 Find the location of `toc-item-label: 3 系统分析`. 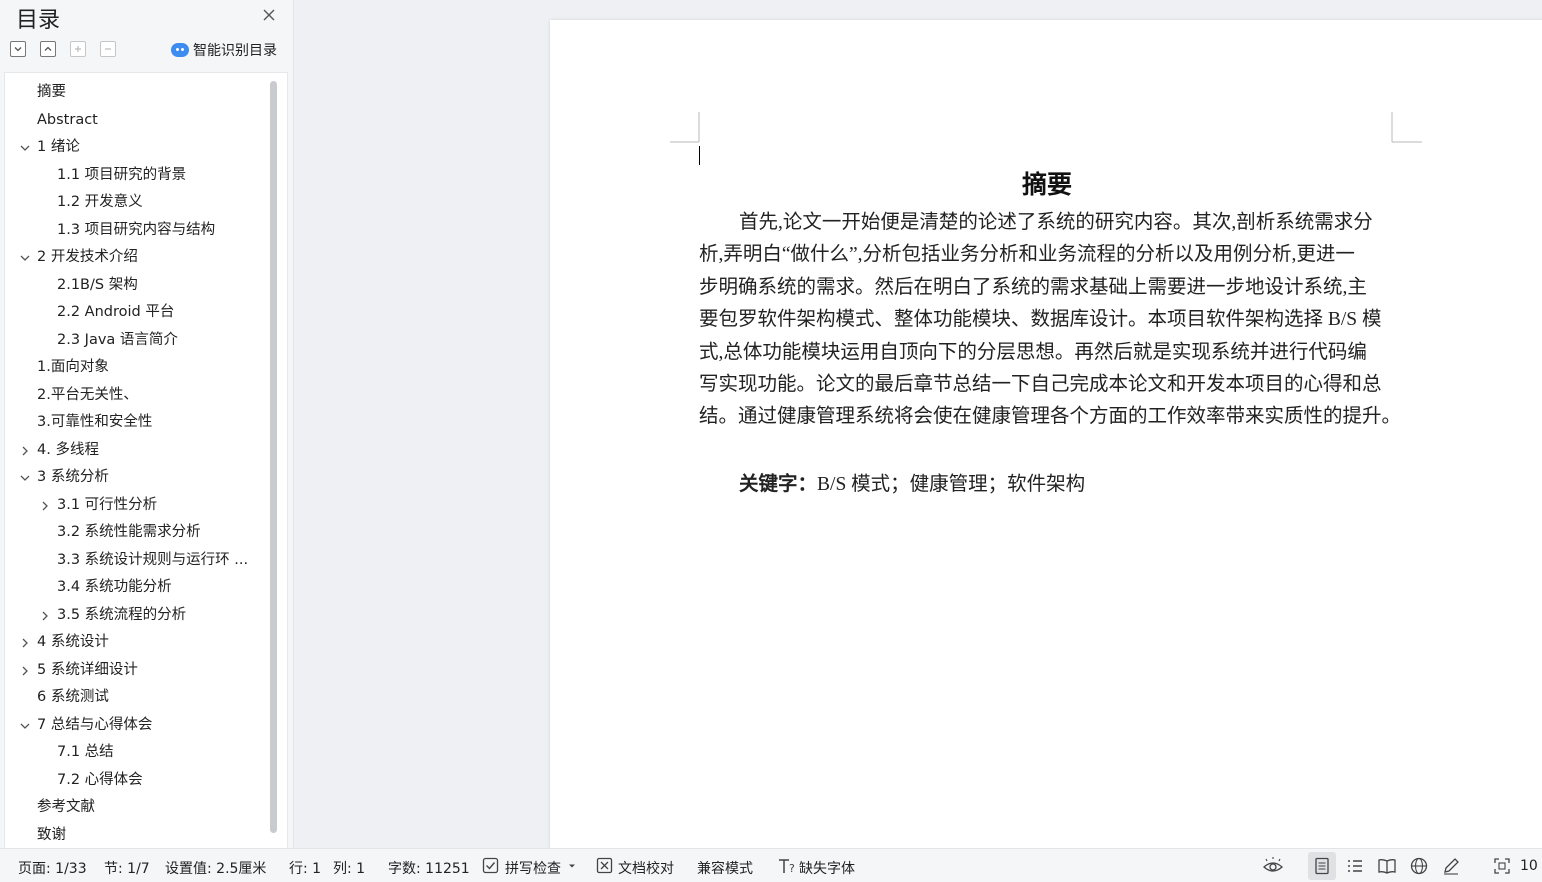

toc-item-label: 3 系统分析 is located at coordinates (73, 477).